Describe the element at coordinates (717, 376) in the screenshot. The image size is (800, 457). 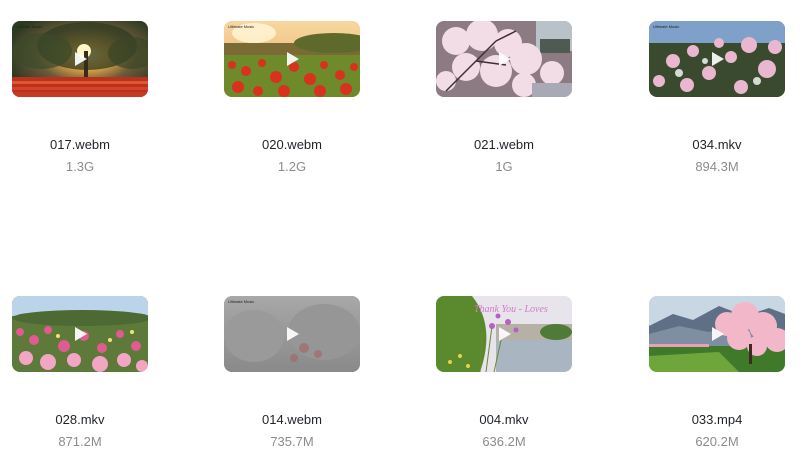
I see `video-tile: 033.mp4 620.2M` at that location.